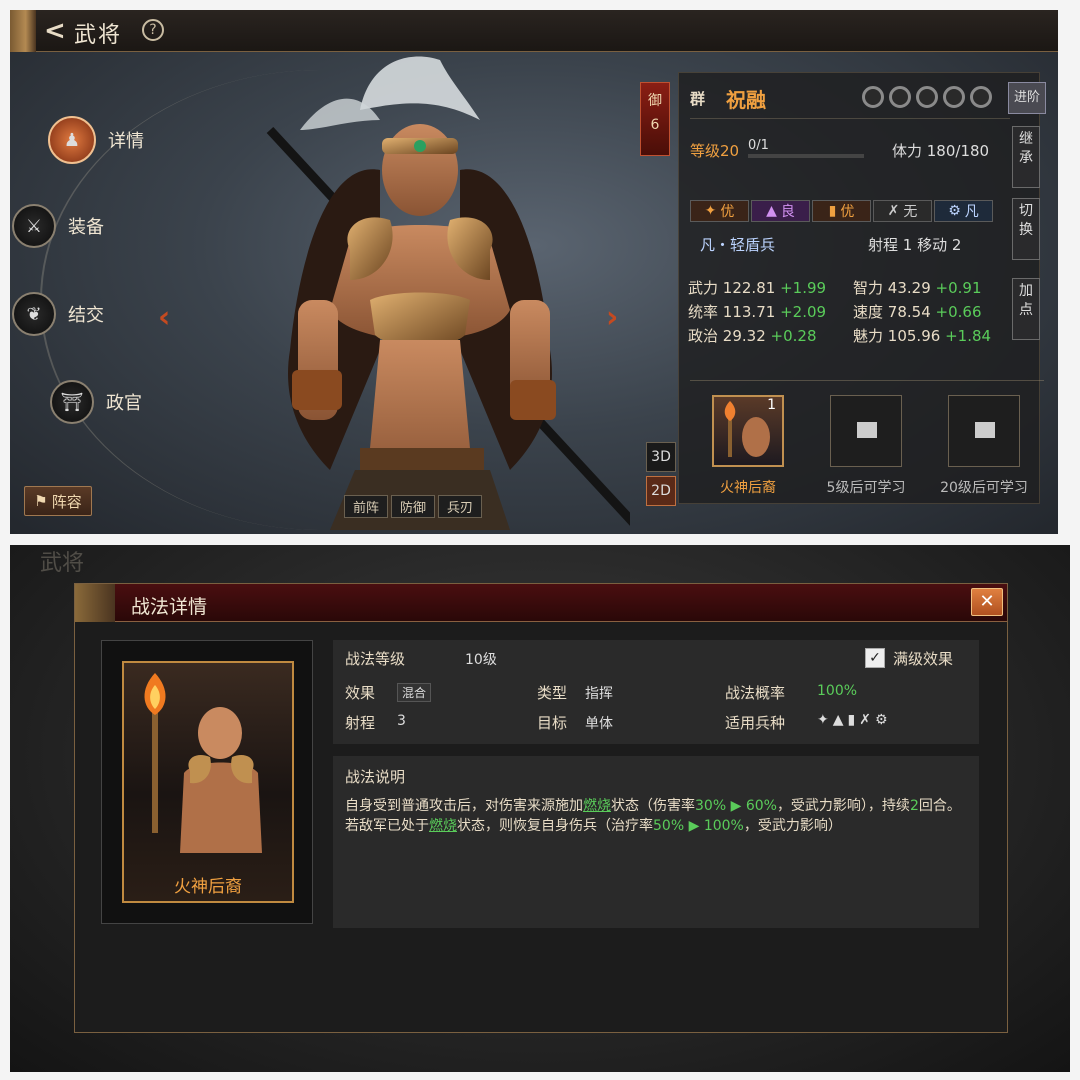  What do you see at coordinates (909, 288) in the screenshot?
I see `attribute-value: 43.29` at bounding box center [909, 288].